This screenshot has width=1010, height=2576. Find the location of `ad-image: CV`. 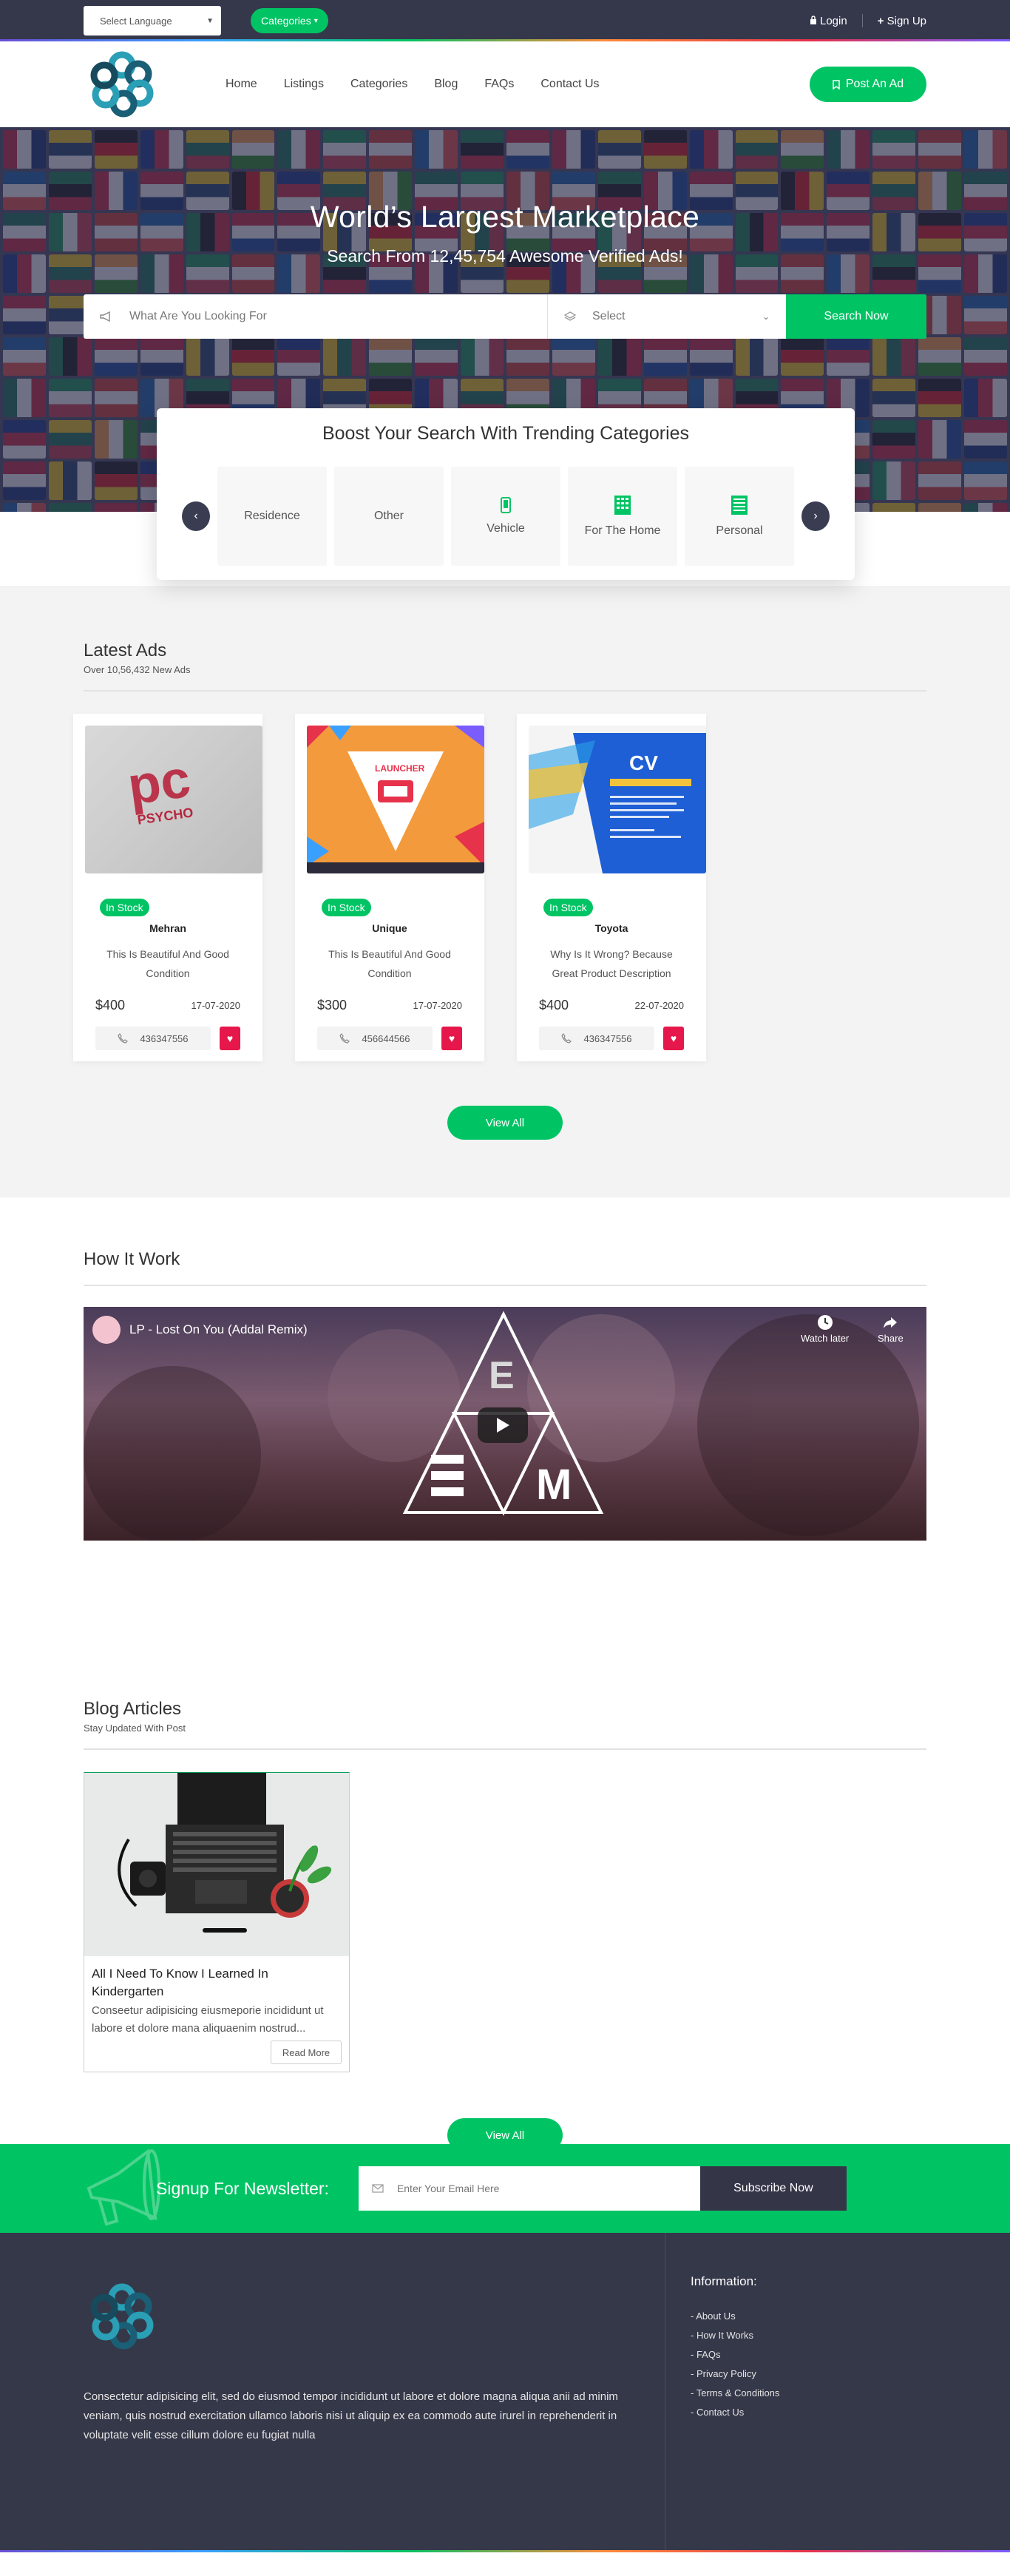

ad-image: CV is located at coordinates (618, 799).